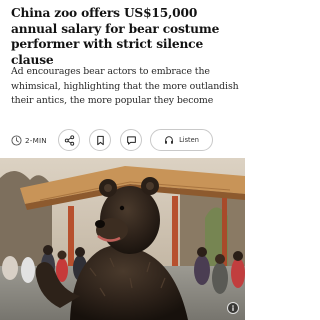  I want to click on bookmark-button, so click(100, 140).